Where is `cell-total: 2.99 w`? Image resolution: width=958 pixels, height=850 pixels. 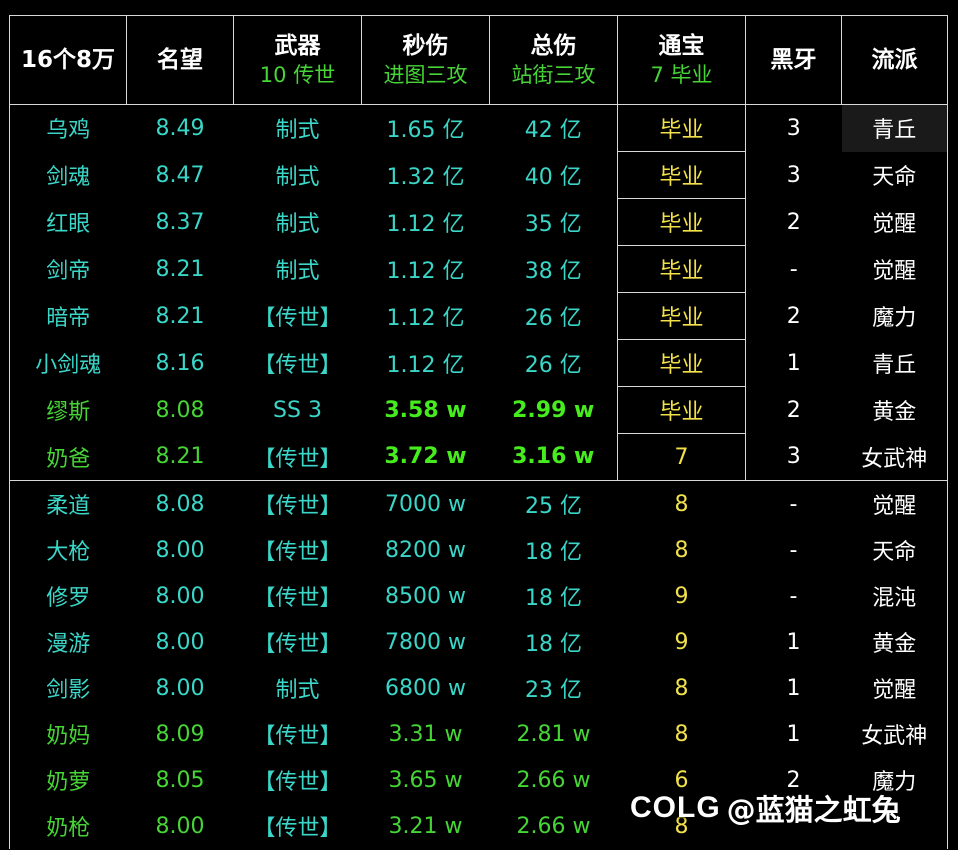
cell-total: 2.99 w is located at coordinates (553, 410).